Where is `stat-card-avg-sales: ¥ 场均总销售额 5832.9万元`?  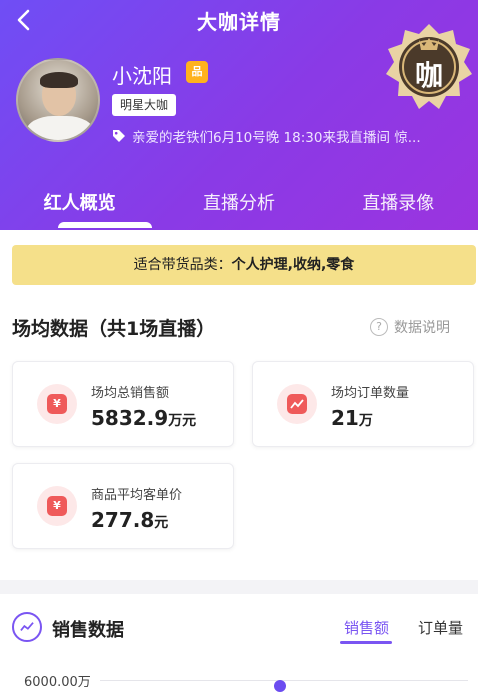 stat-card-avg-sales: ¥ 场均总销售额 5832.9万元 is located at coordinates (123, 404).